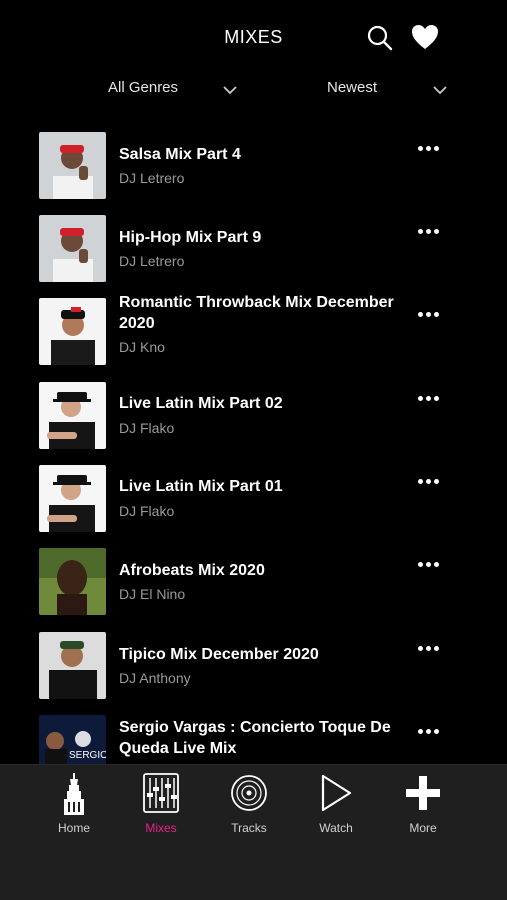  What do you see at coordinates (249, 828) in the screenshot?
I see `tab-label: Tracks` at bounding box center [249, 828].